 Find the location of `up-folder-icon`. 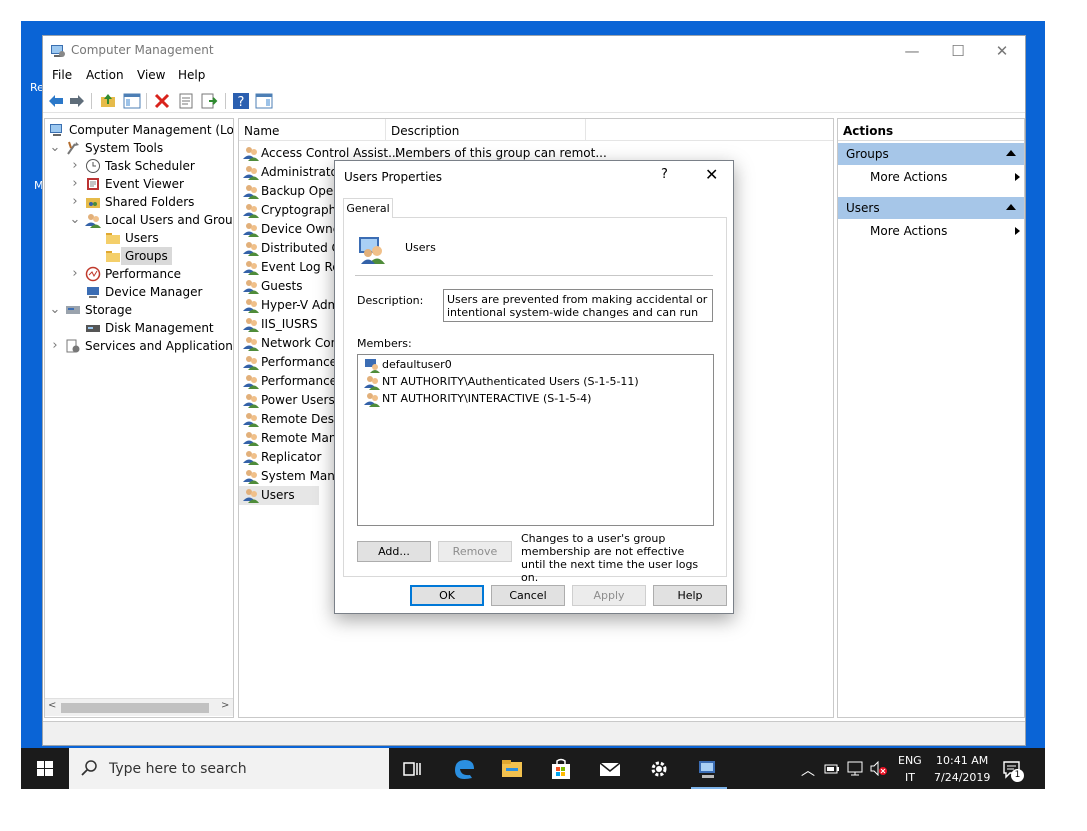

up-folder-icon is located at coordinates (108, 101).